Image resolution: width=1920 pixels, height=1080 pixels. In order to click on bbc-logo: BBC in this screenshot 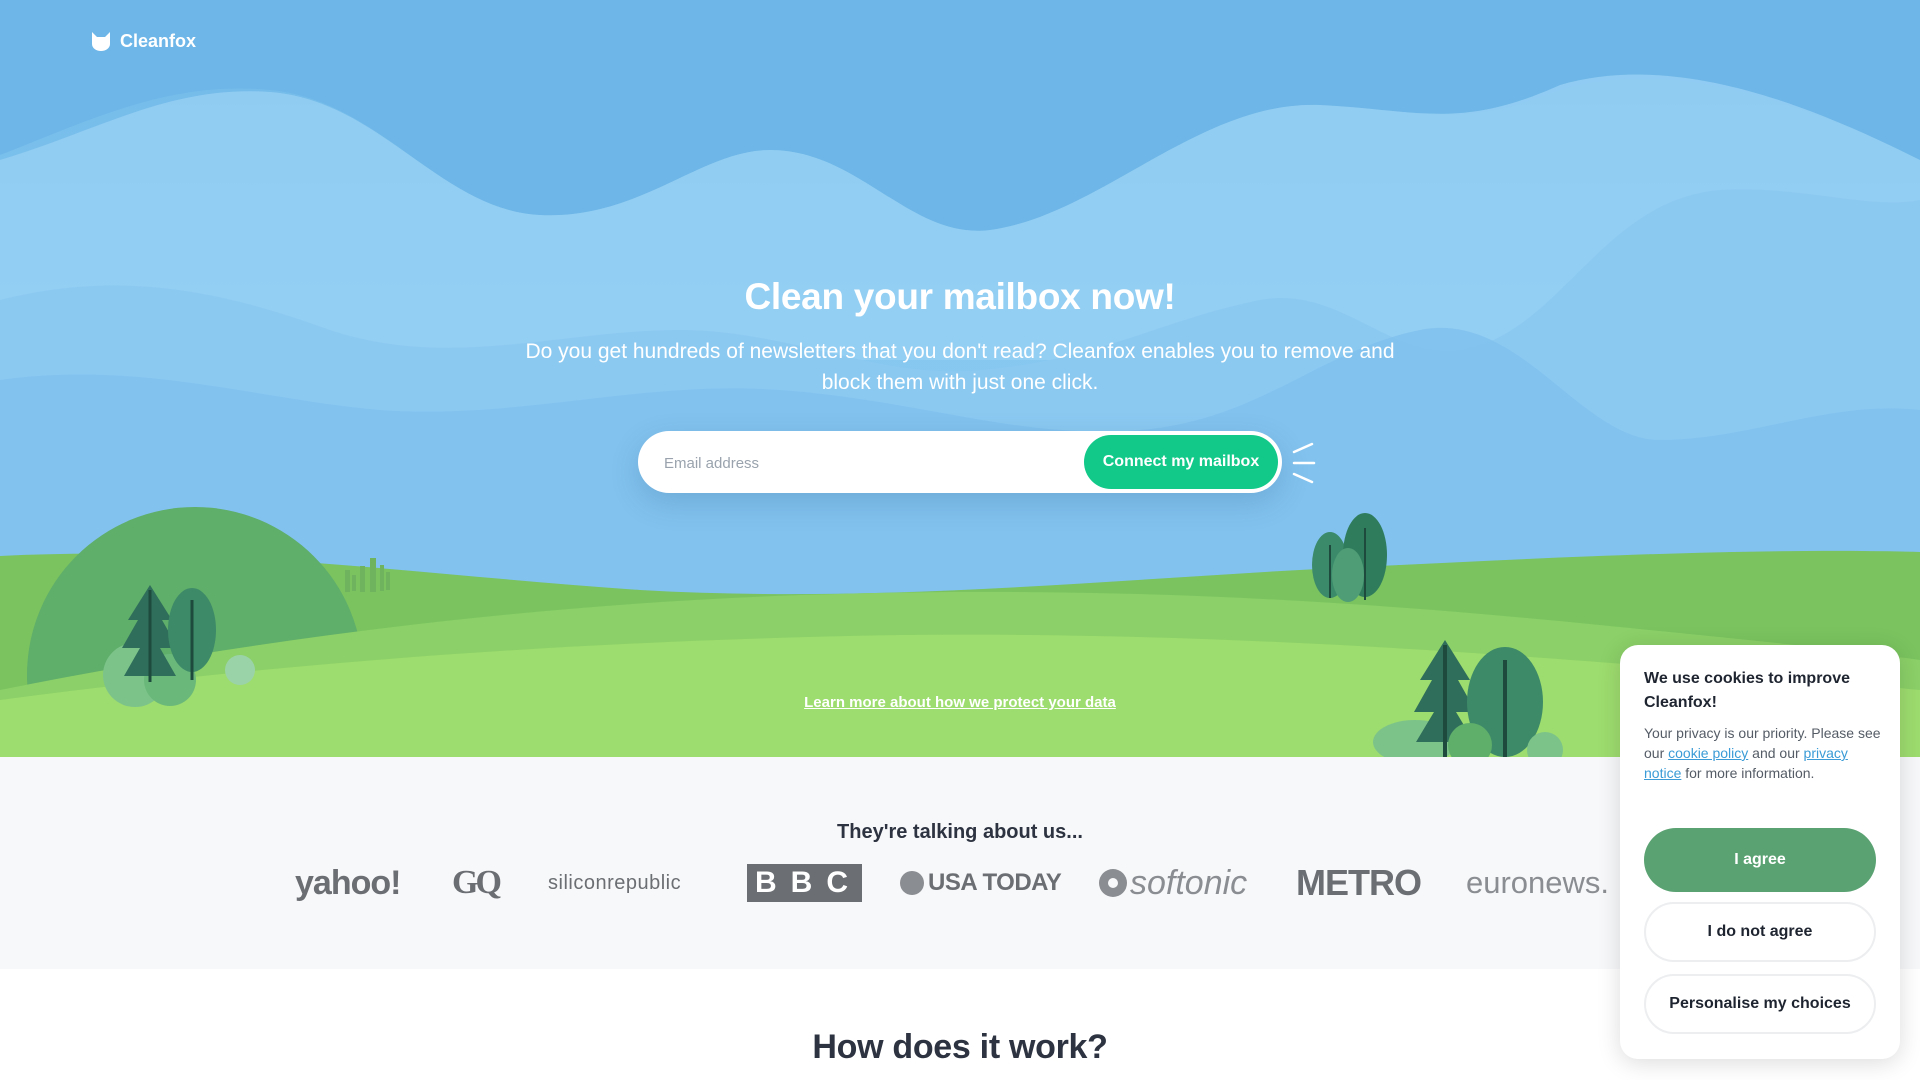, I will do `click(804, 883)`.